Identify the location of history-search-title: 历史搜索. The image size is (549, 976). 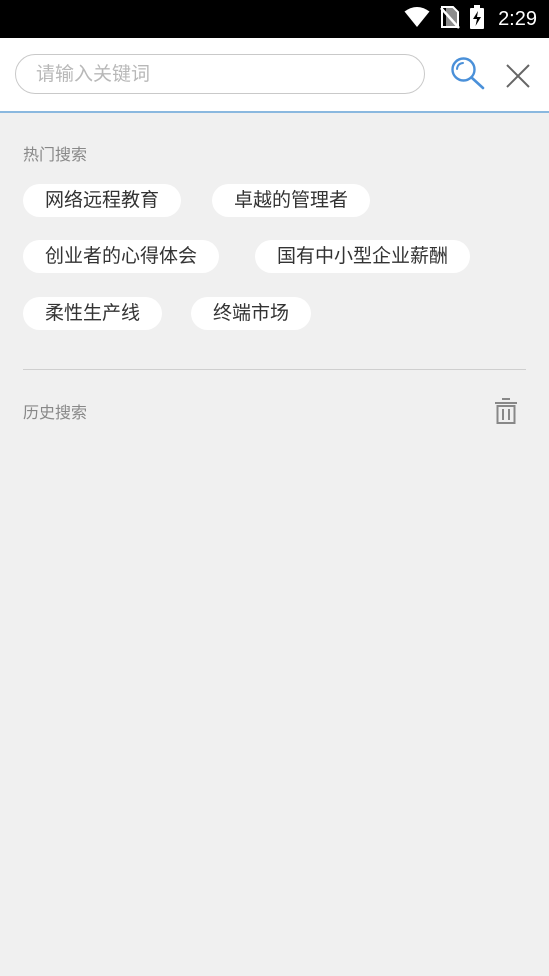
(55, 412).